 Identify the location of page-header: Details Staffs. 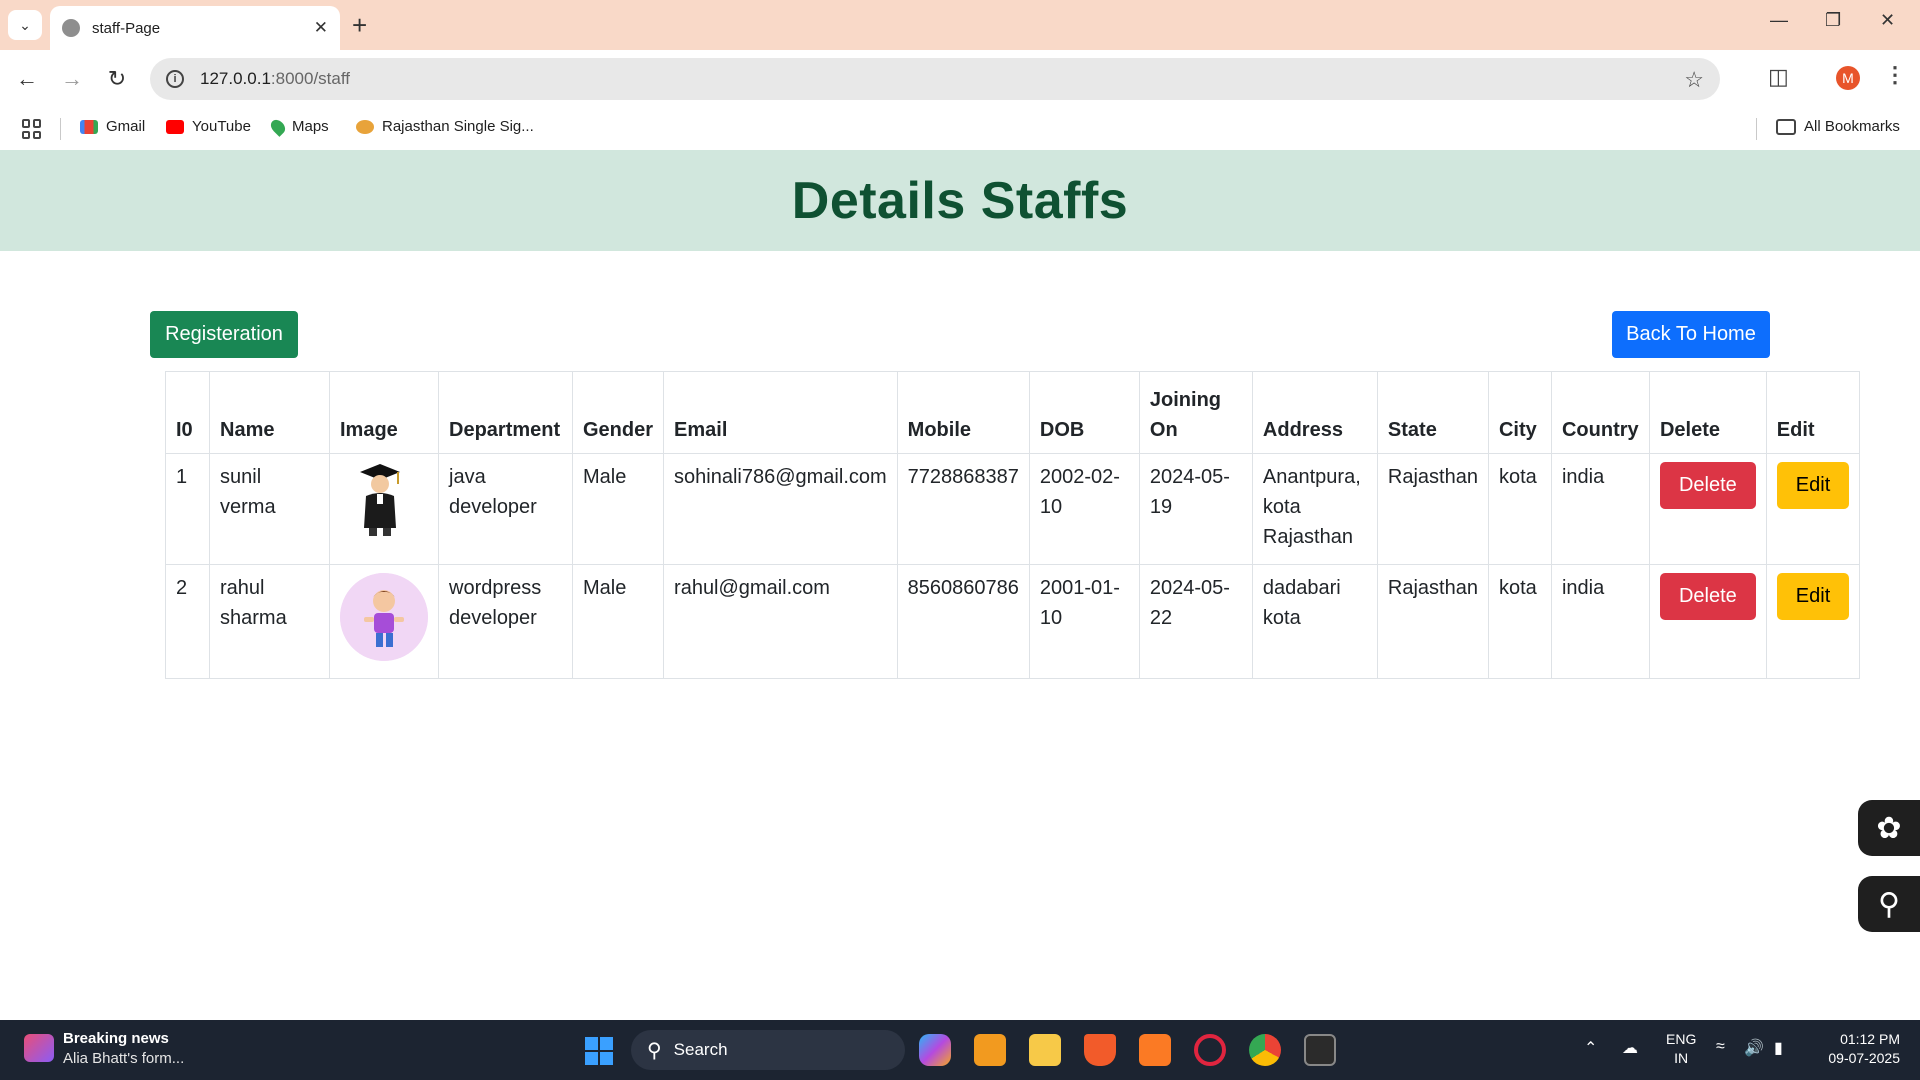
(960, 200).